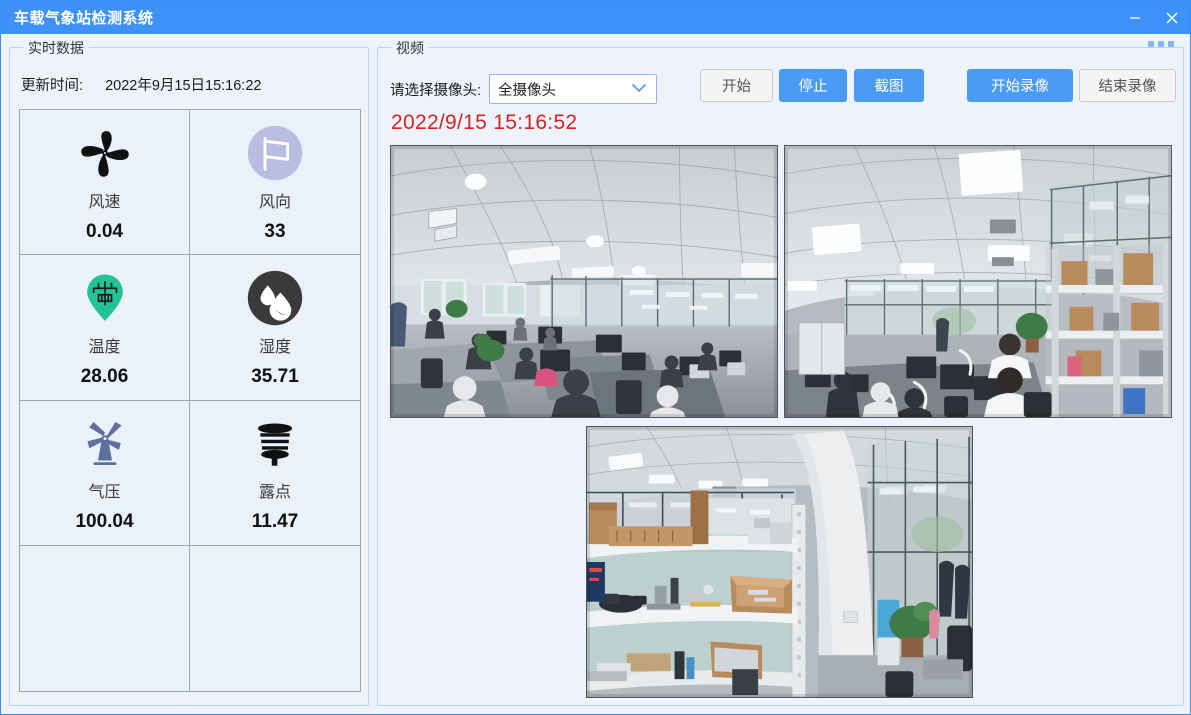  What do you see at coordinates (595, 17) in the screenshot?
I see `title-bar: 车载气象站检测系统` at bounding box center [595, 17].